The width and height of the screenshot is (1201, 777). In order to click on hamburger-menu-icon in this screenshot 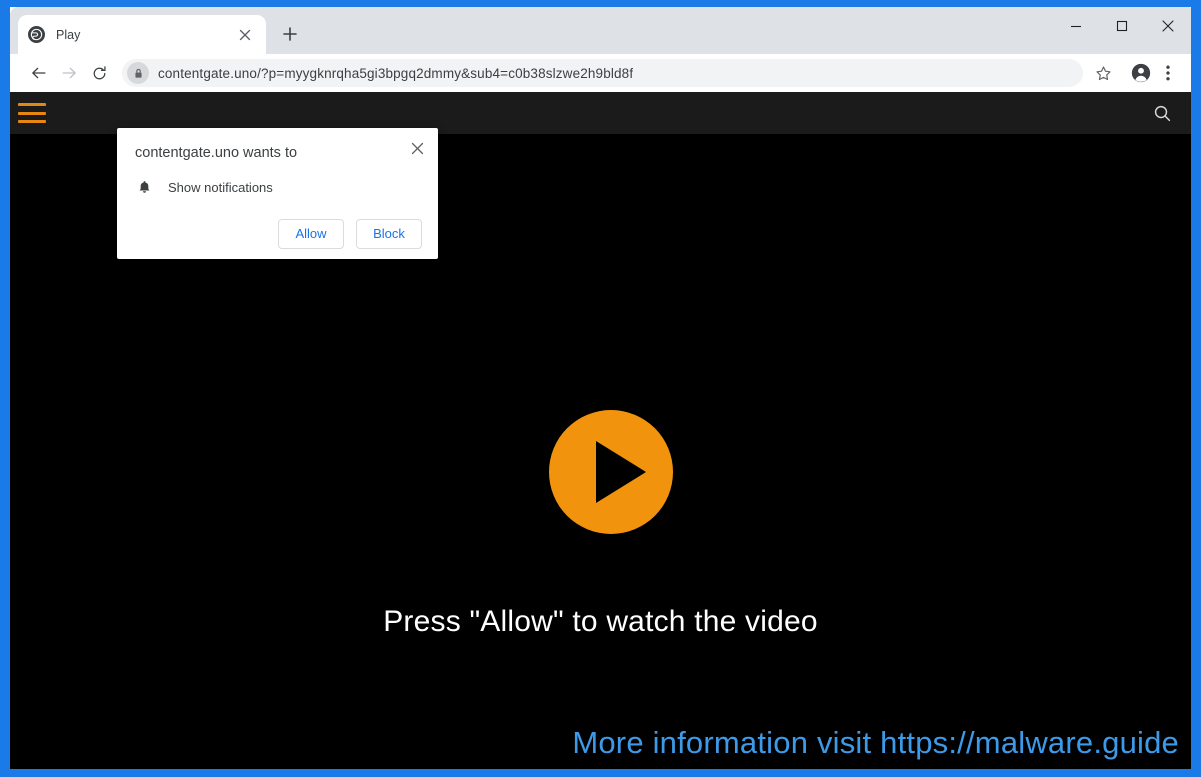, I will do `click(32, 113)`.